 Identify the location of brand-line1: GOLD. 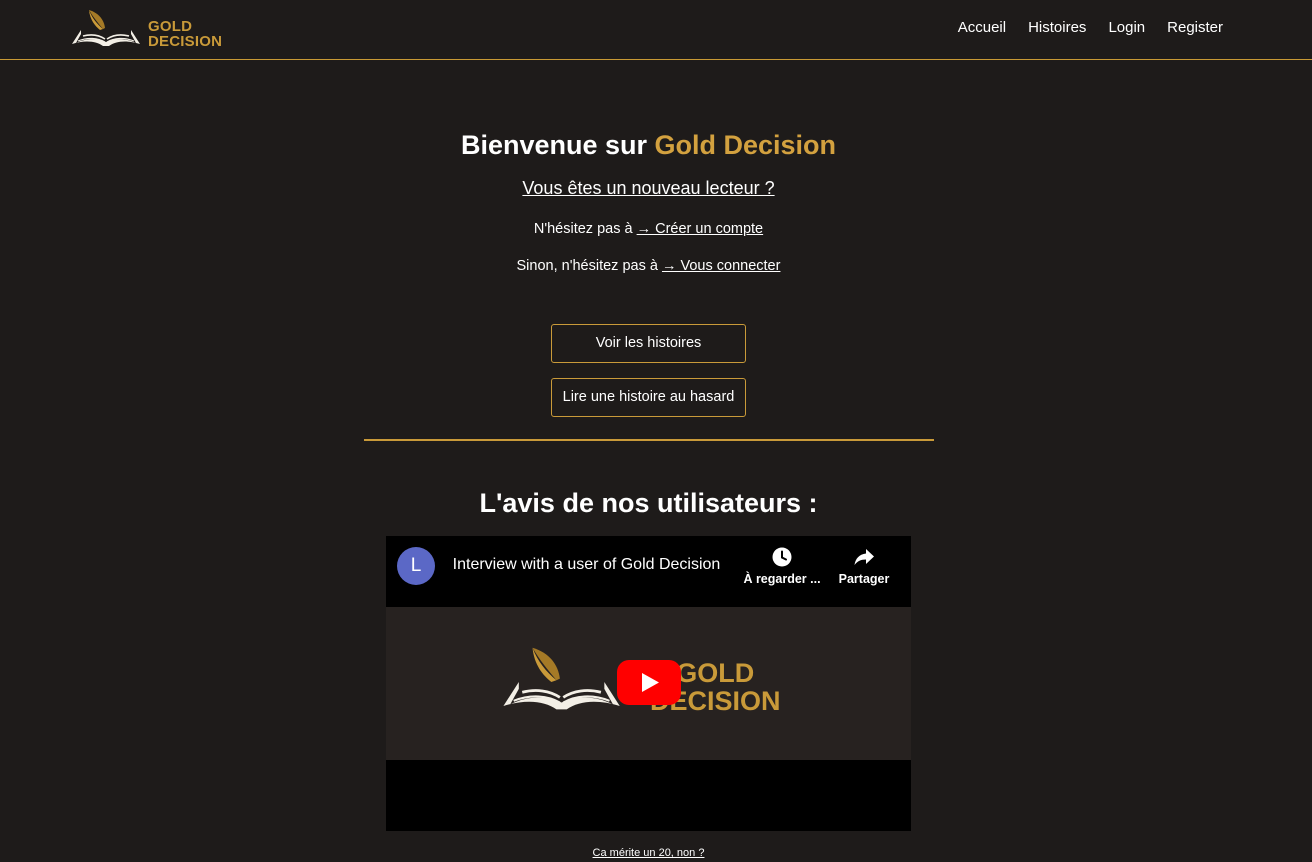
(170, 26).